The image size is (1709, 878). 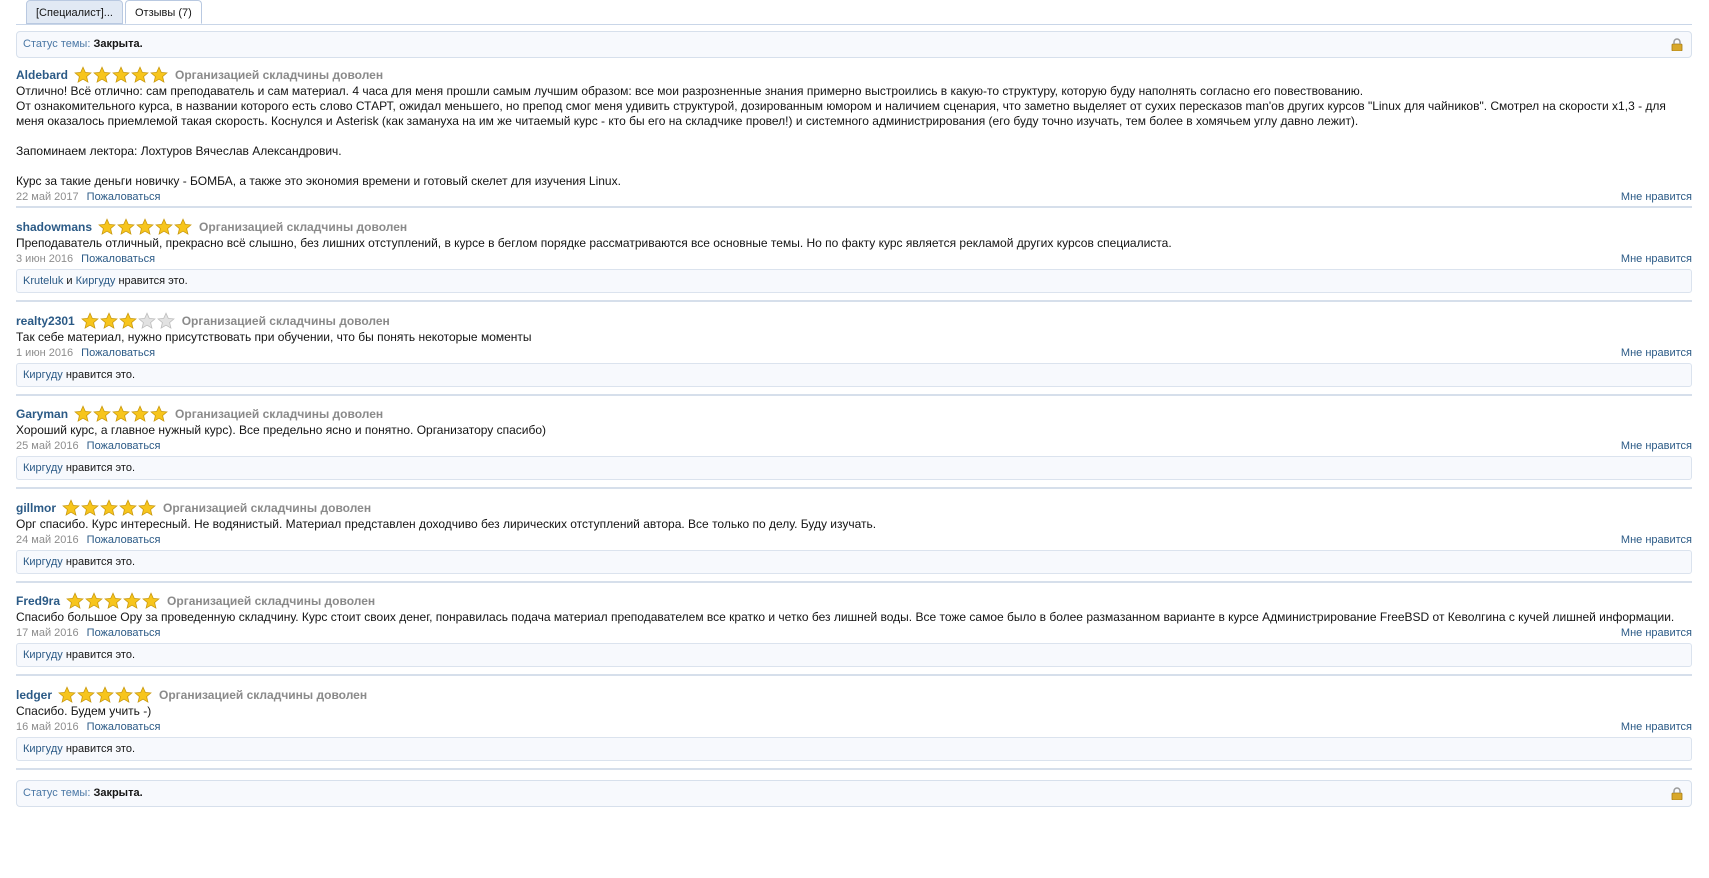 What do you see at coordinates (45, 353) in the screenshot?
I see `review-date: 1 июн 2016` at bounding box center [45, 353].